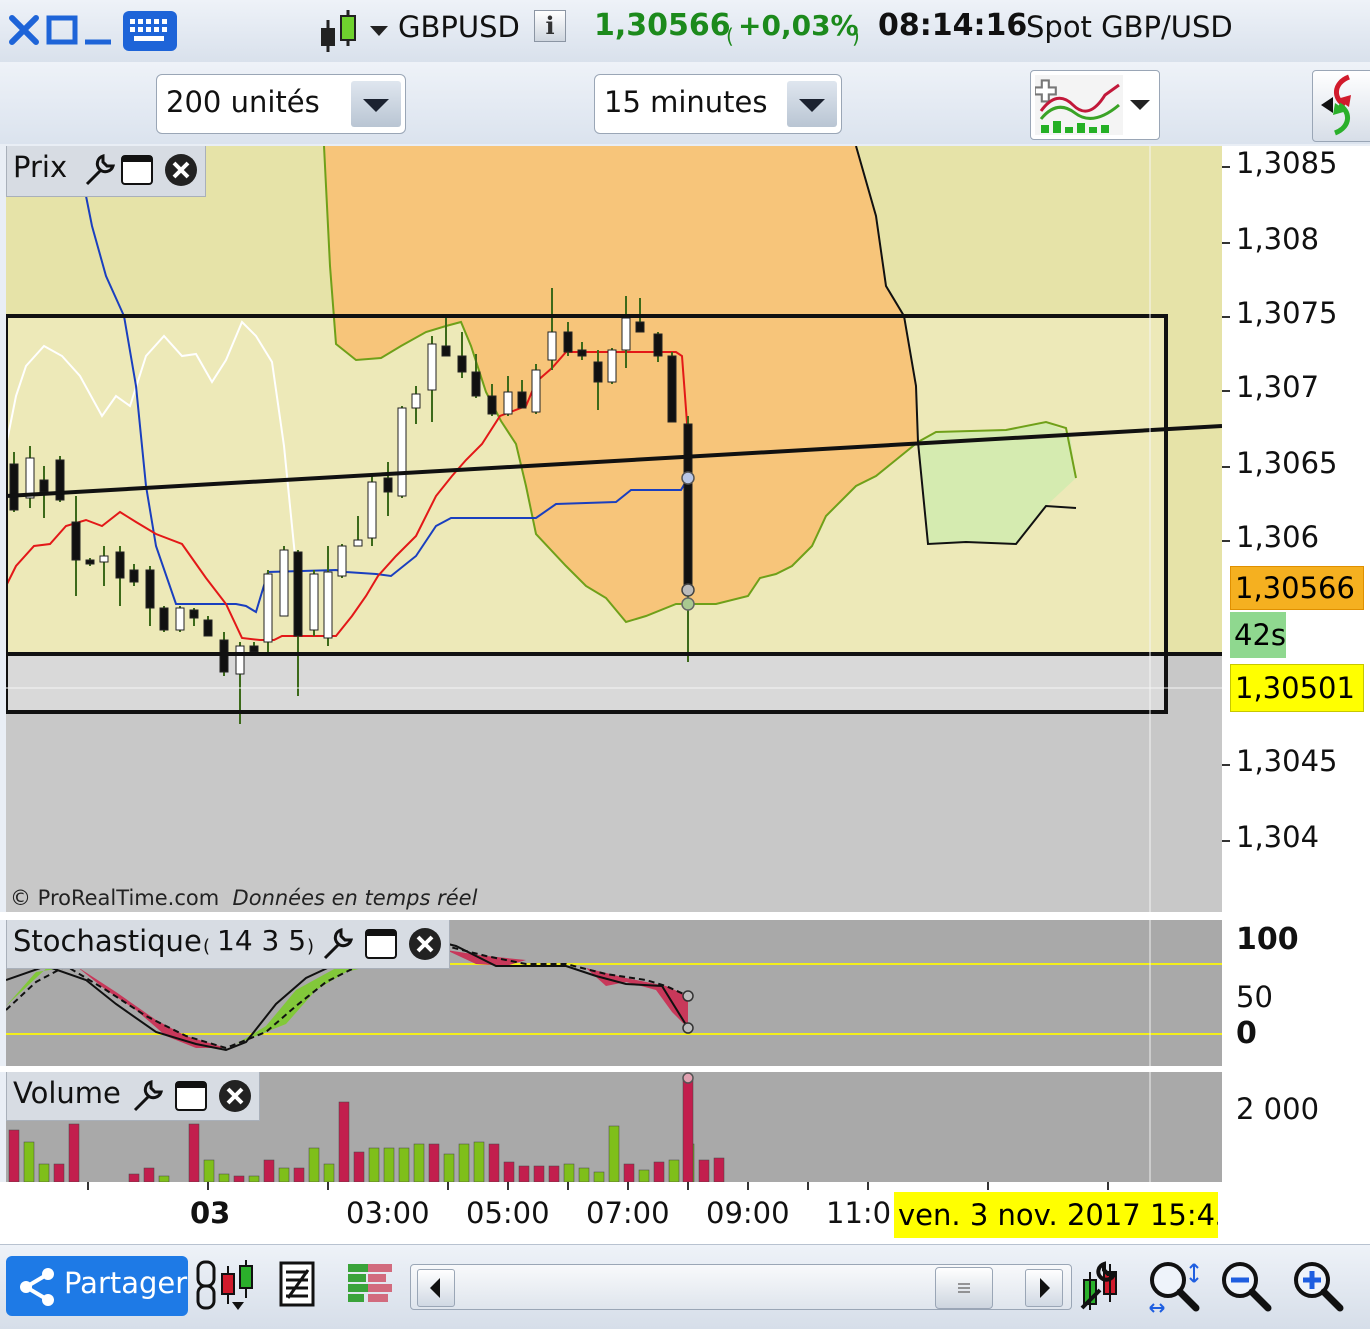 This screenshot has width=1370, height=1329. Describe the element at coordinates (1296, 1127) in the screenshot. I see `volume-axis` at that location.